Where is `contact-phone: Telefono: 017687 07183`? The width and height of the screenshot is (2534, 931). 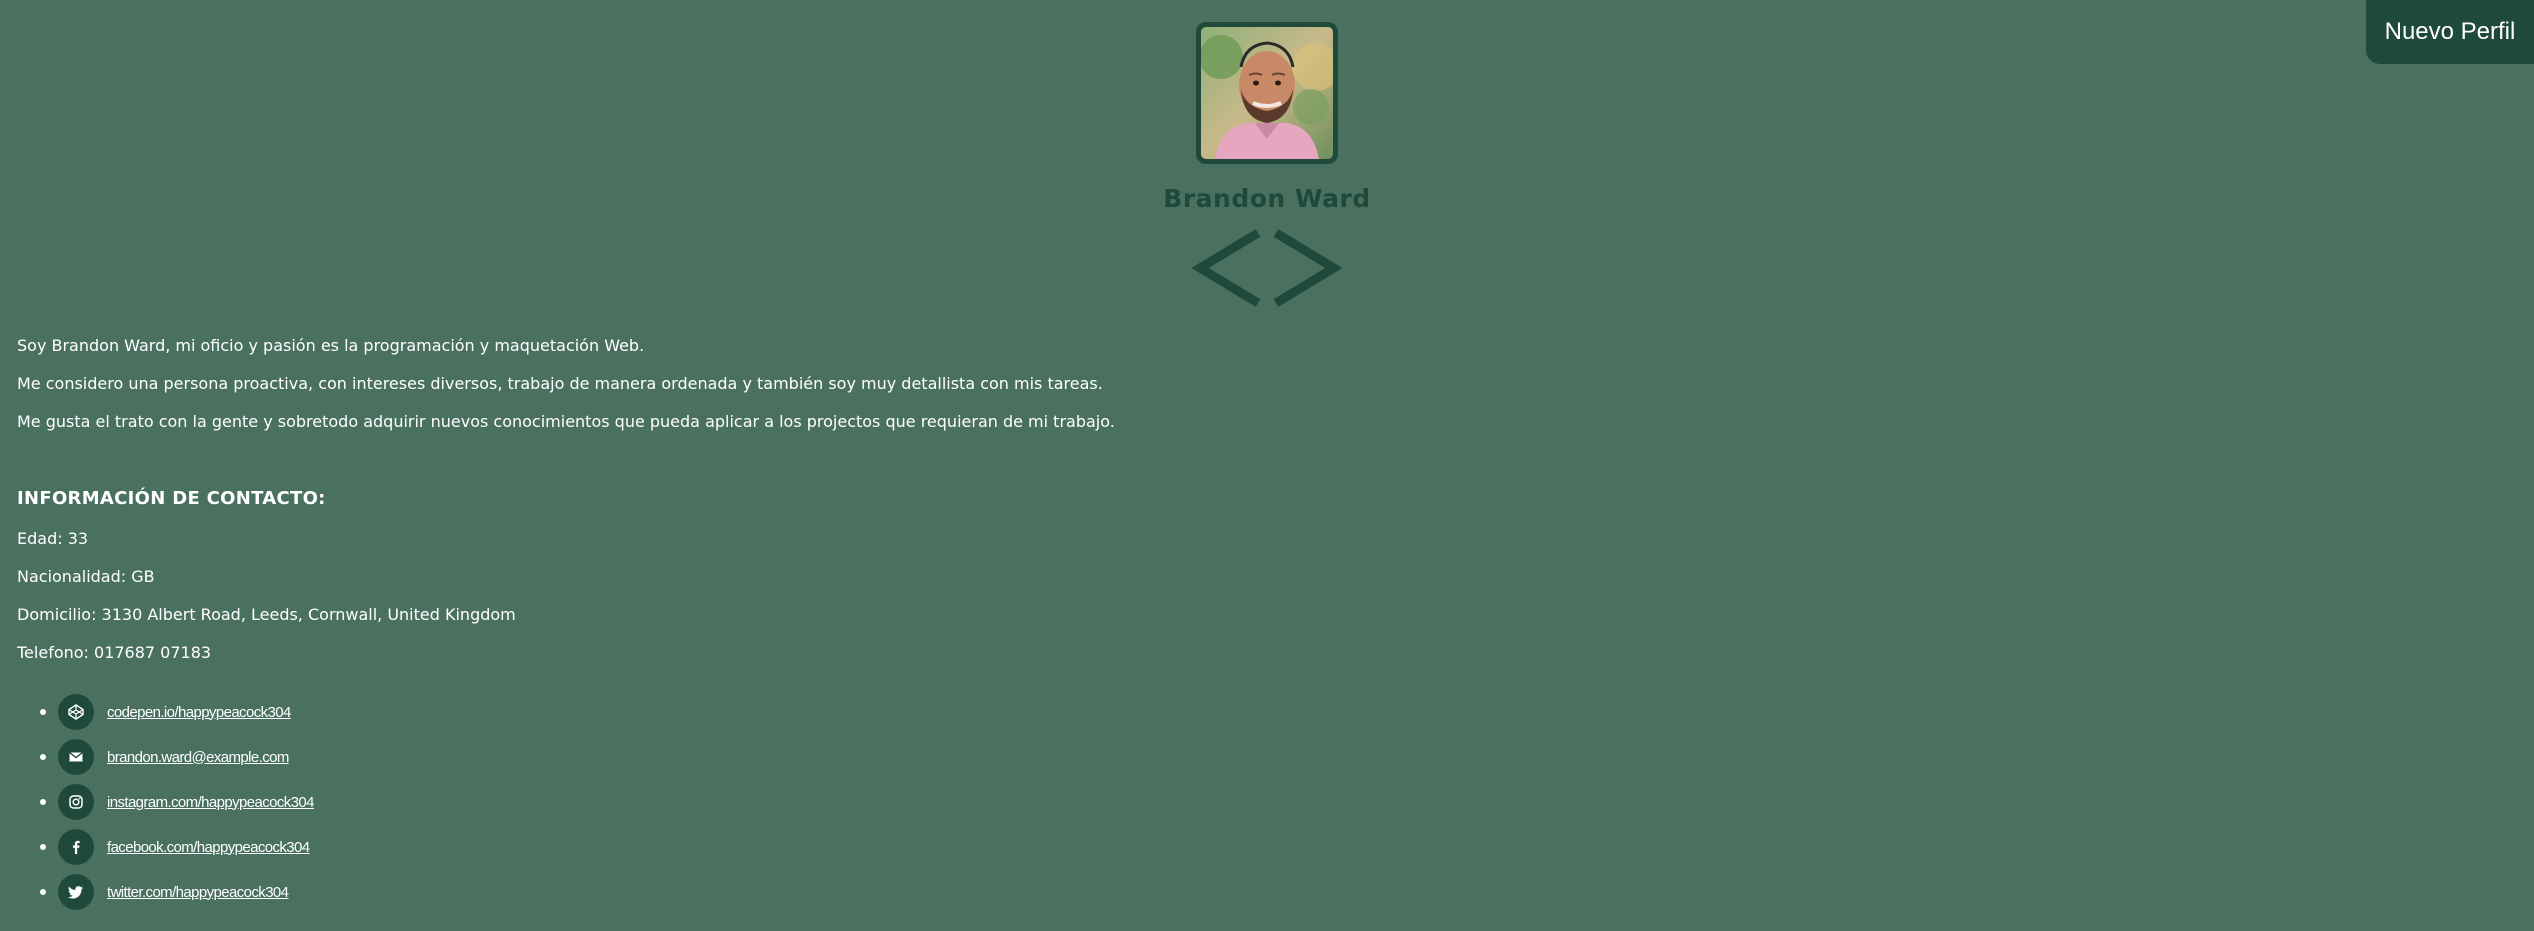 contact-phone: Telefono: 017687 07183 is located at coordinates (114, 652).